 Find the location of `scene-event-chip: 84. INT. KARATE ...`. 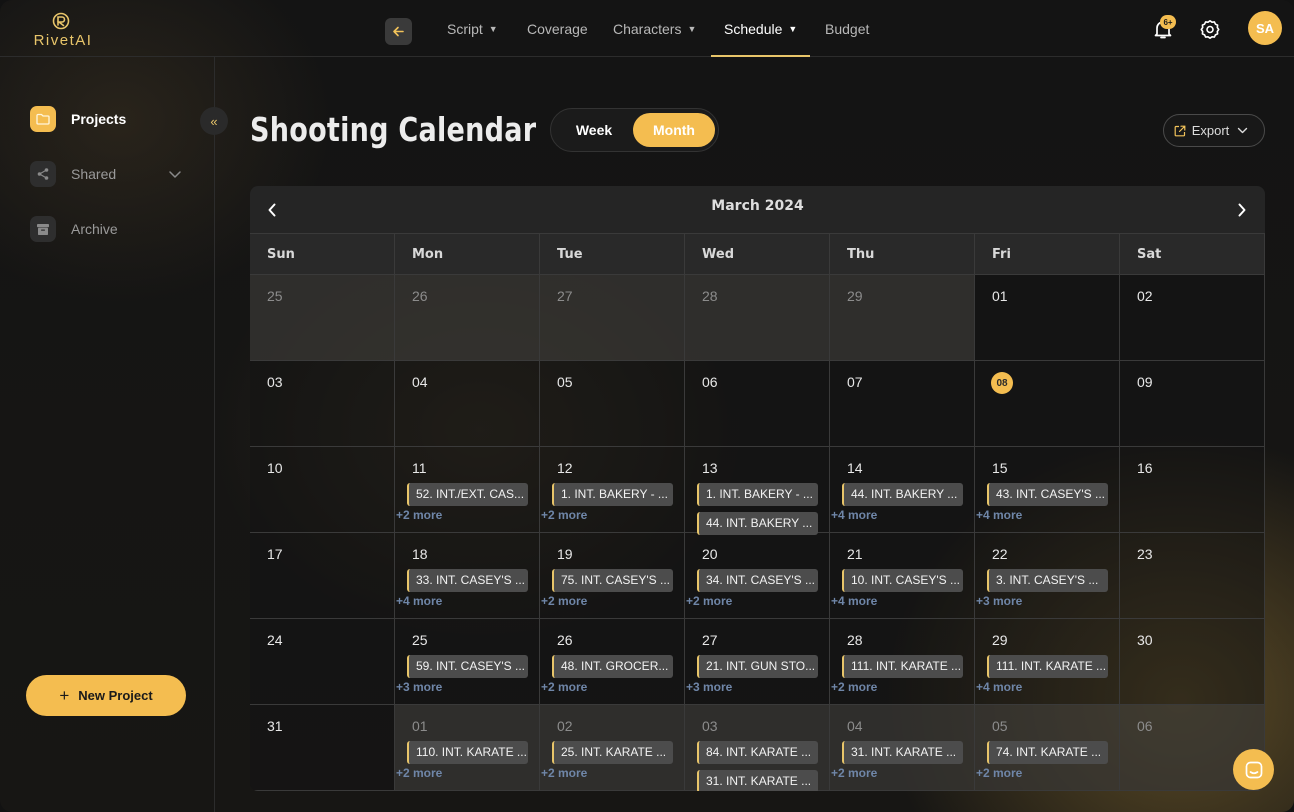

scene-event-chip: 84. INT. KARATE ... is located at coordinates (757, 752).